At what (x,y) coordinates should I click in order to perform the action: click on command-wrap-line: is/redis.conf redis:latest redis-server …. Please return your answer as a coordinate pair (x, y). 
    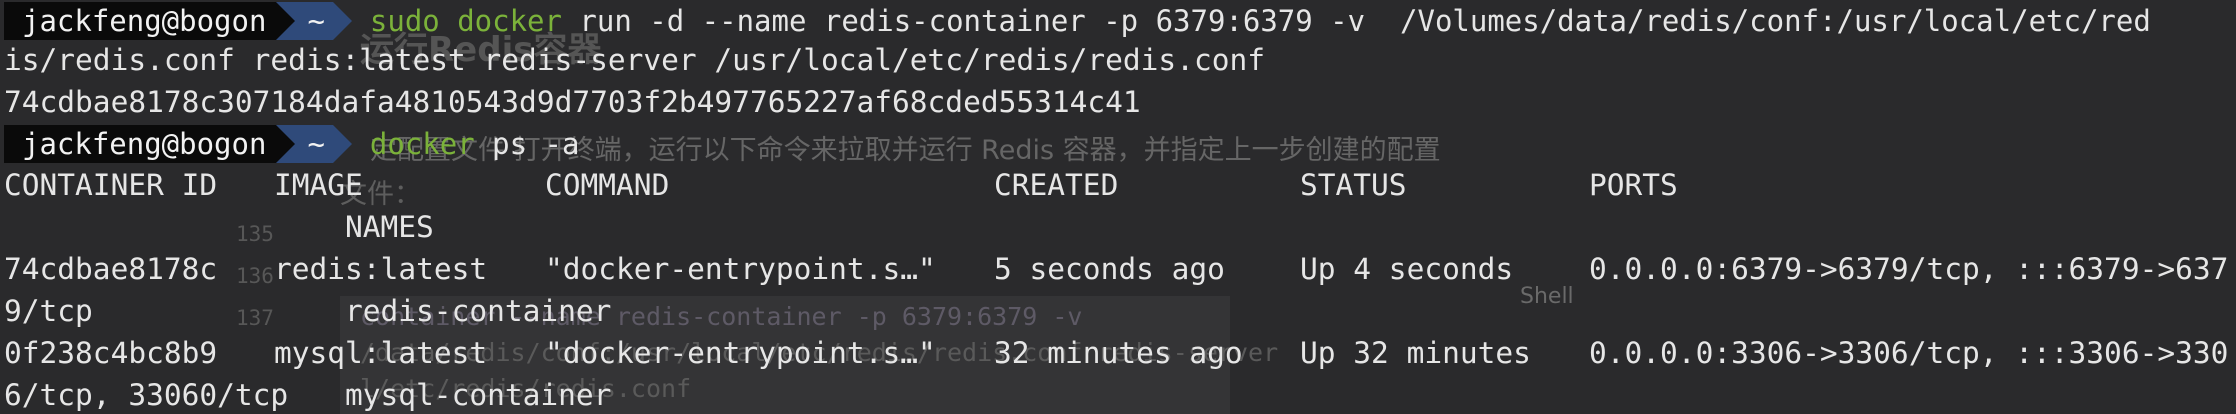
    Looking at the image, I should click on (634, 60).